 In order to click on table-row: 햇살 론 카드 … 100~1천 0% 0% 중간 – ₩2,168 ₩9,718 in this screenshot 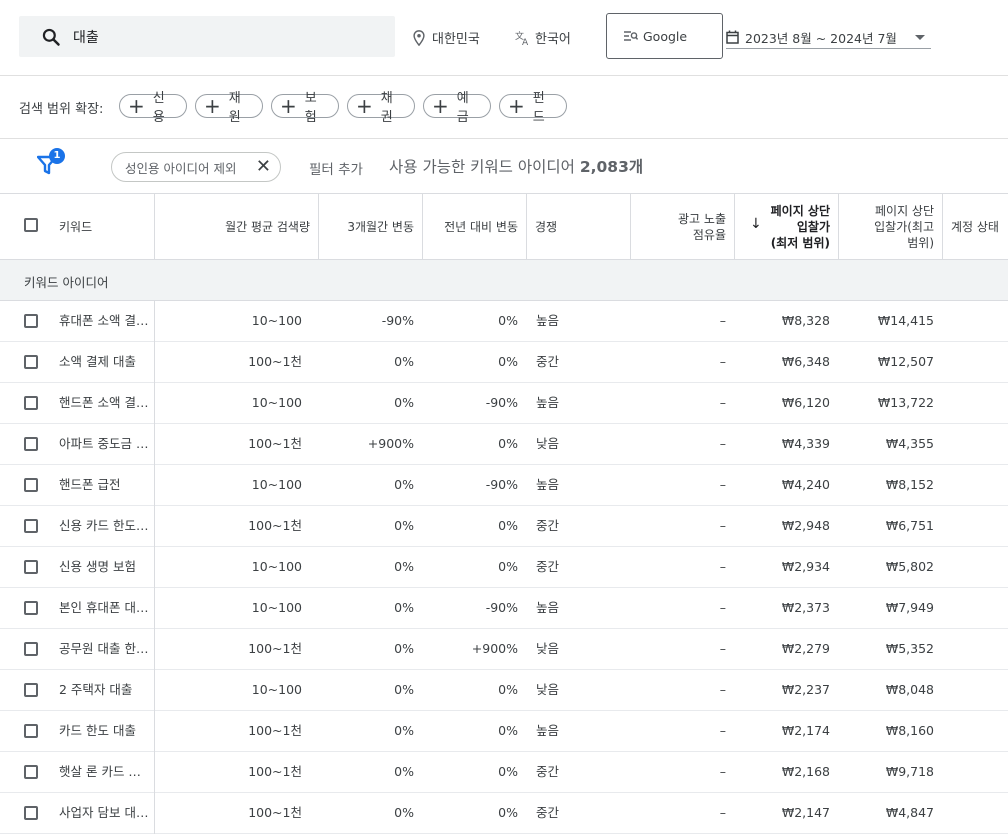, I will do `click(504, 772)`.